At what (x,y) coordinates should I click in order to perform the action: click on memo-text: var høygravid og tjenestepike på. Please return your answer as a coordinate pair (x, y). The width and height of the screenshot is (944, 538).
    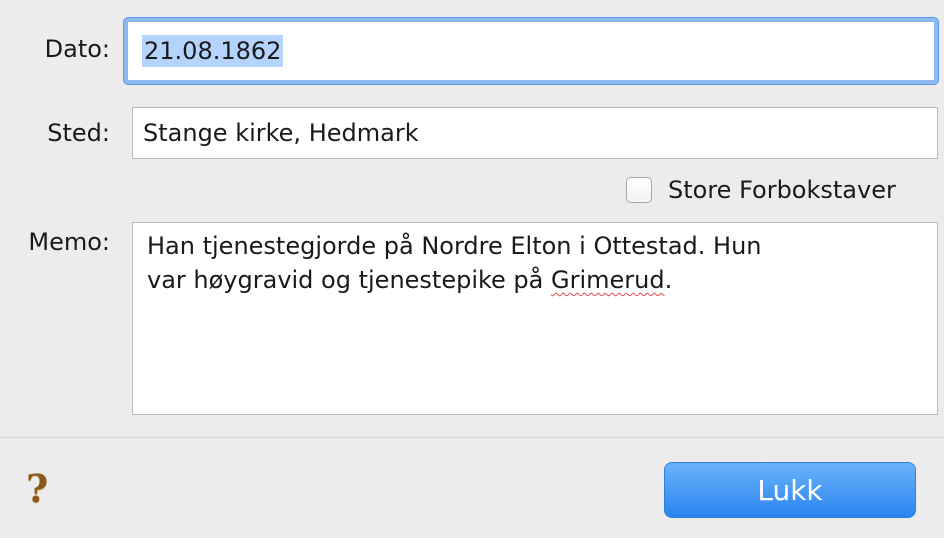
    Looking at the image, I should click on (349, 280).